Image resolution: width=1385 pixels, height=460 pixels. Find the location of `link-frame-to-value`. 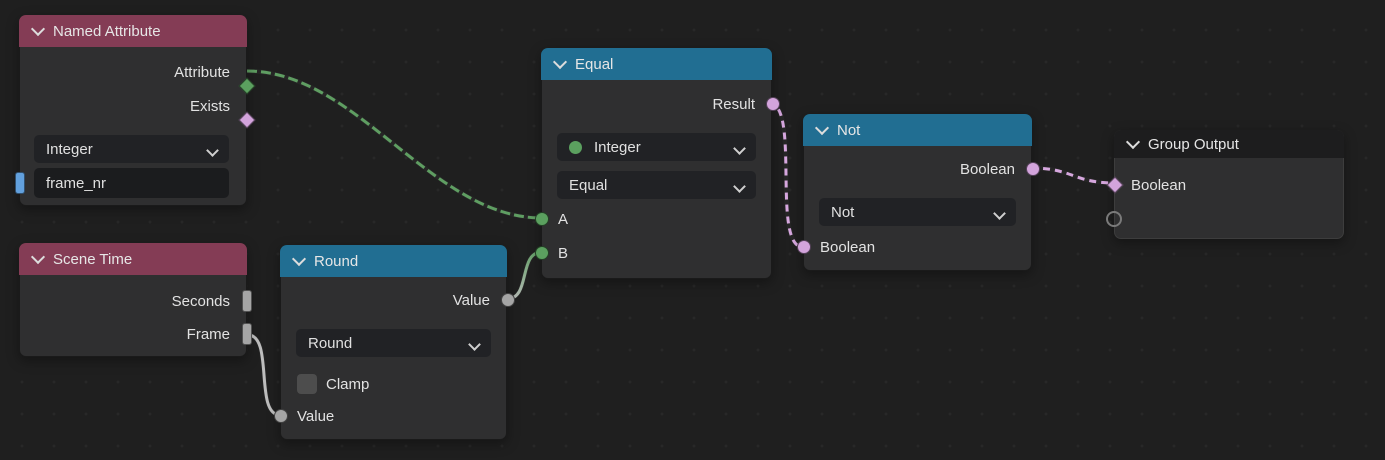

link-frame-to-value is located at coordinates (264, 375).